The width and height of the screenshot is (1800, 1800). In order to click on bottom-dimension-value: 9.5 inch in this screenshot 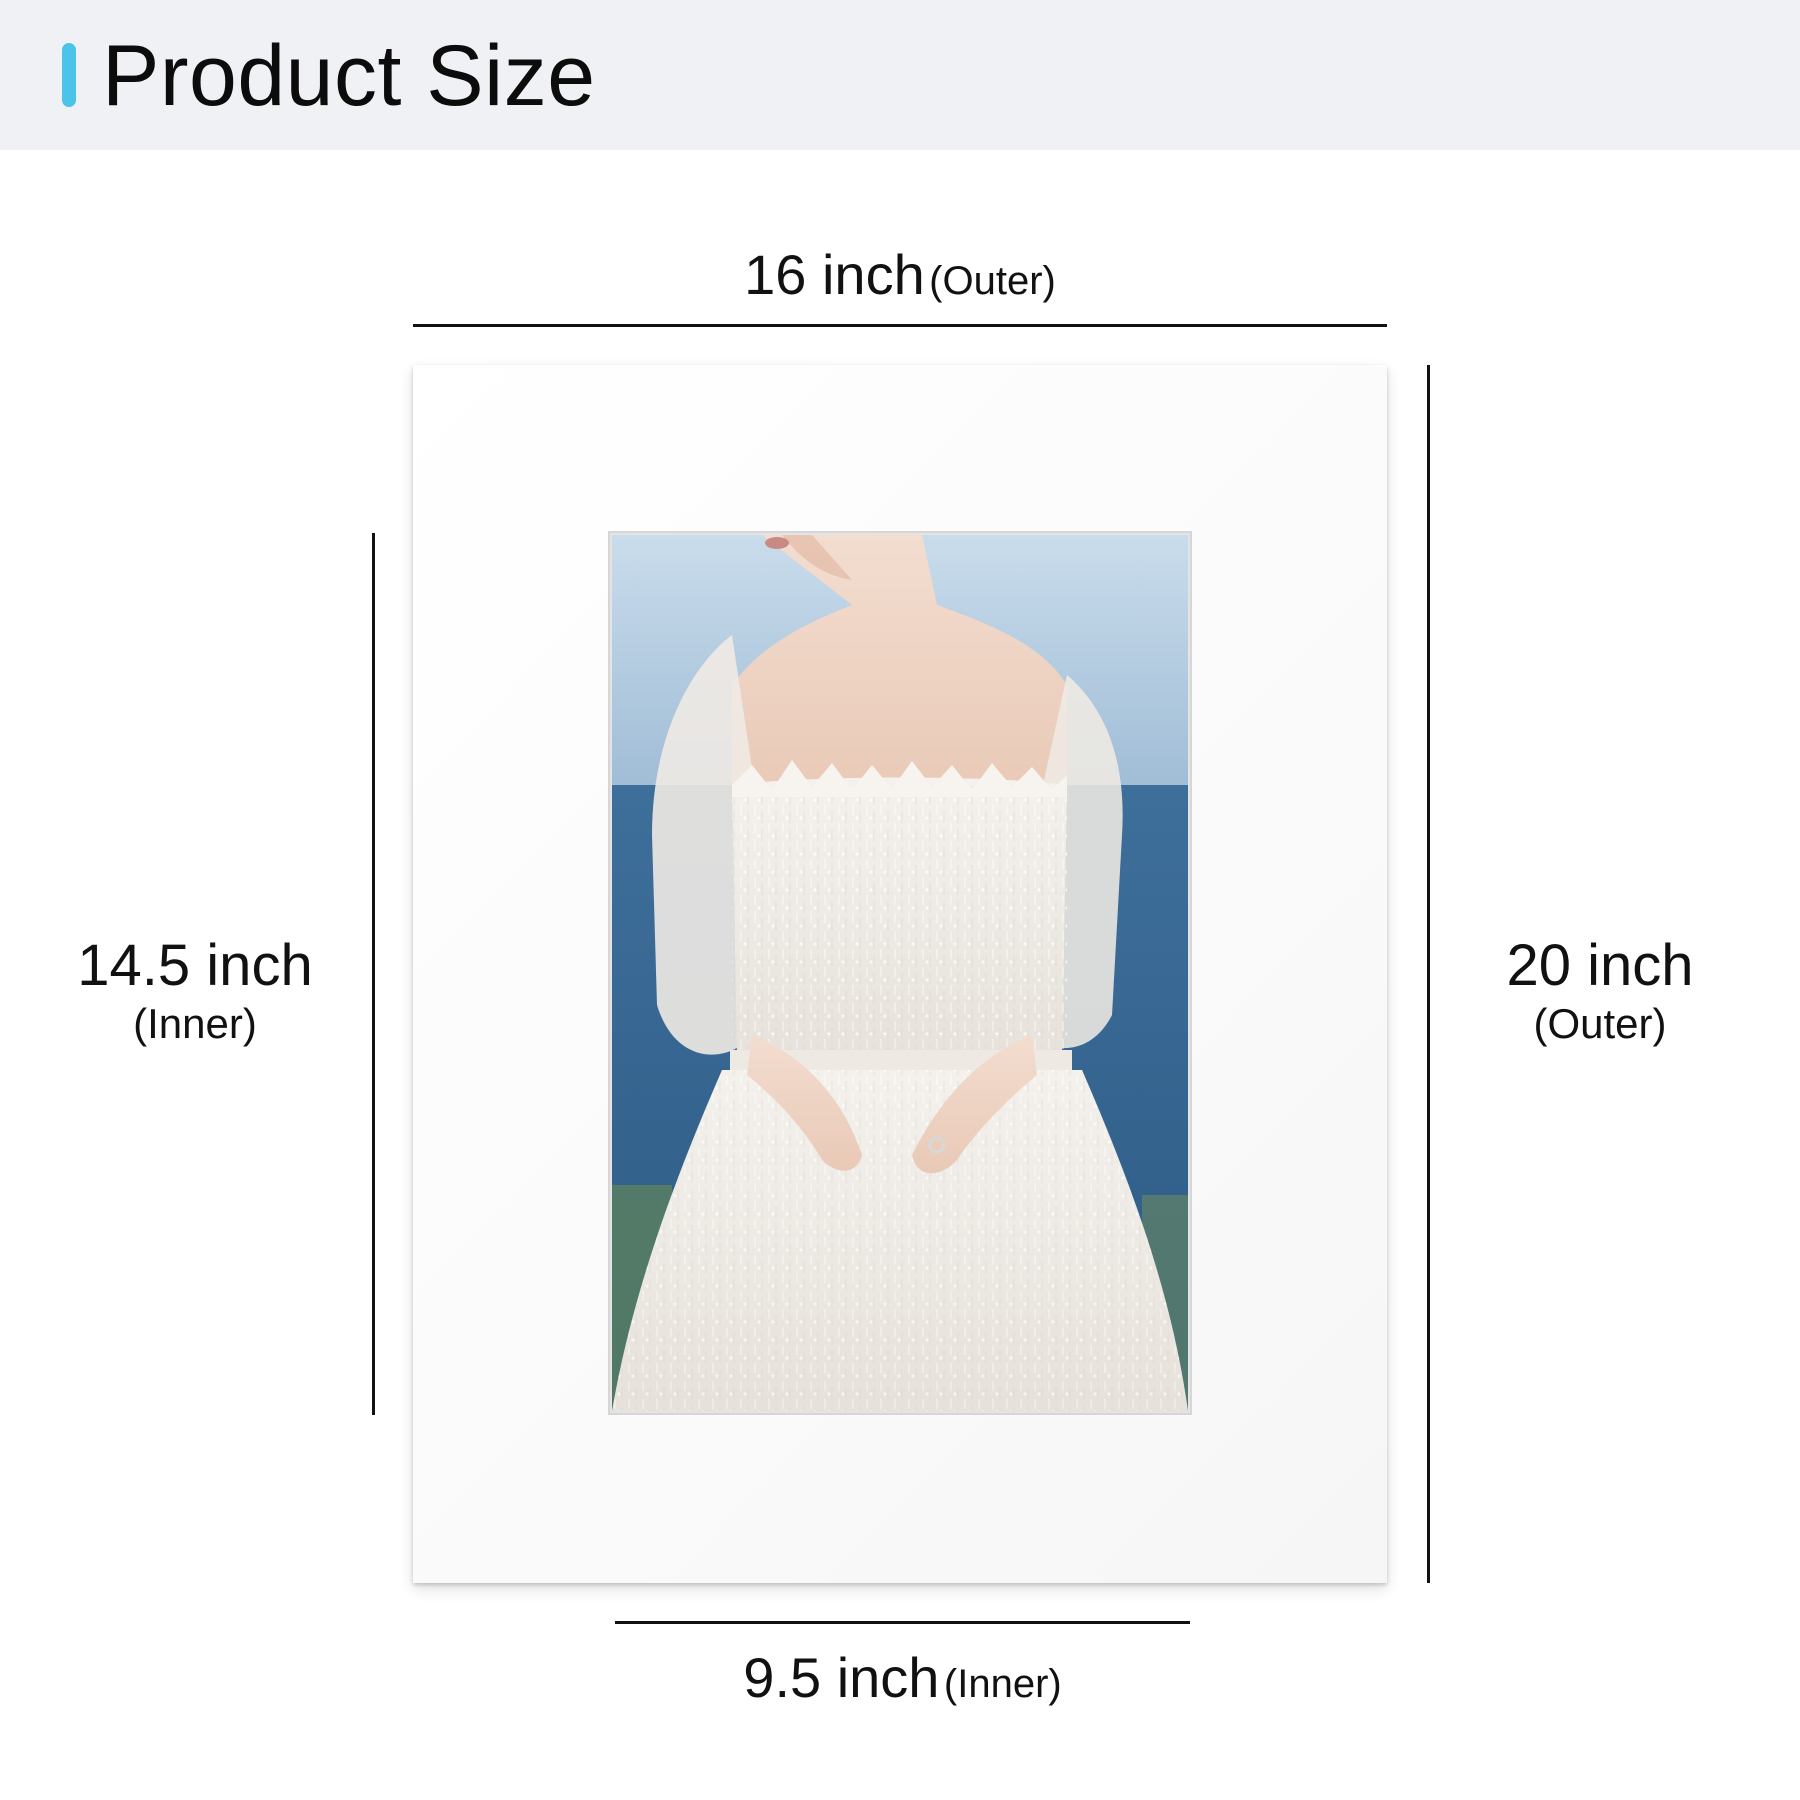, I will do `click(841, 1677)`.